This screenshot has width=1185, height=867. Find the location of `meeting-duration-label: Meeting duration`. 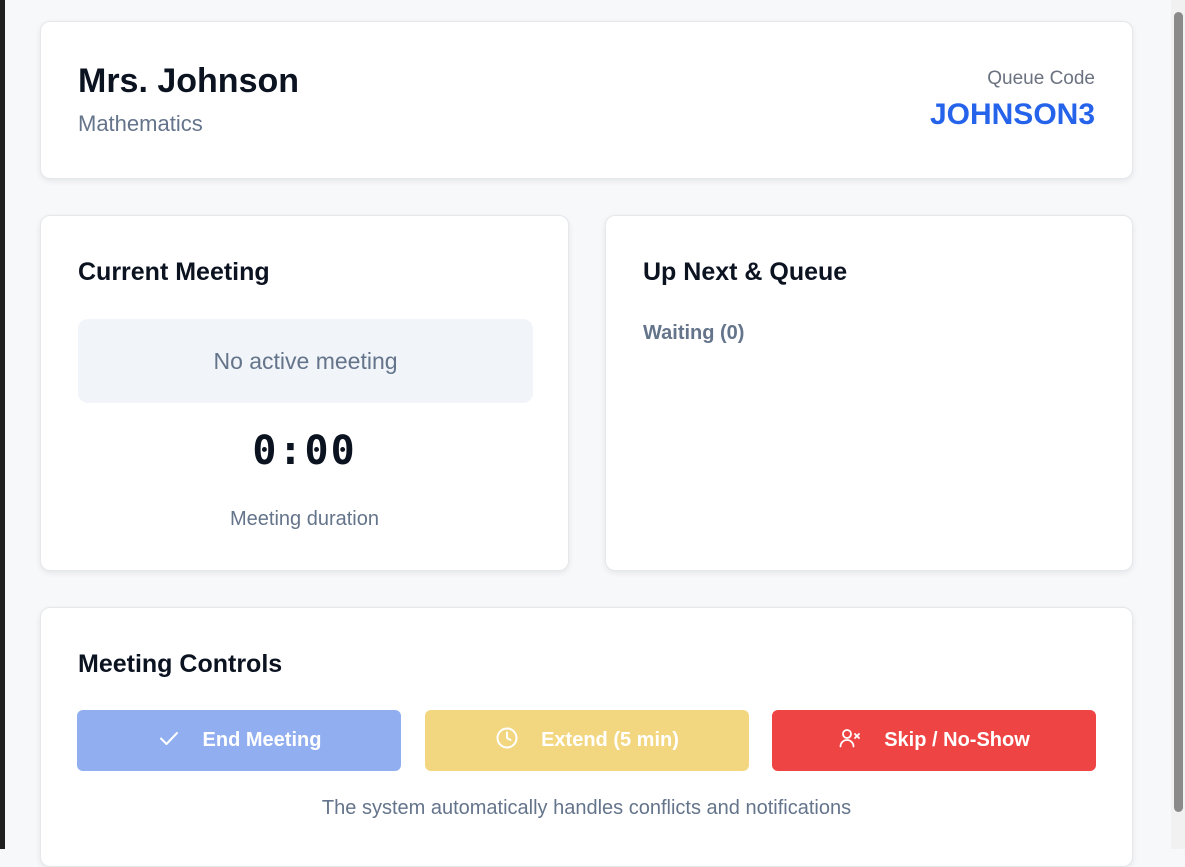

meeting-duration-label: Meeting duration is located at coordinates (304, 519).